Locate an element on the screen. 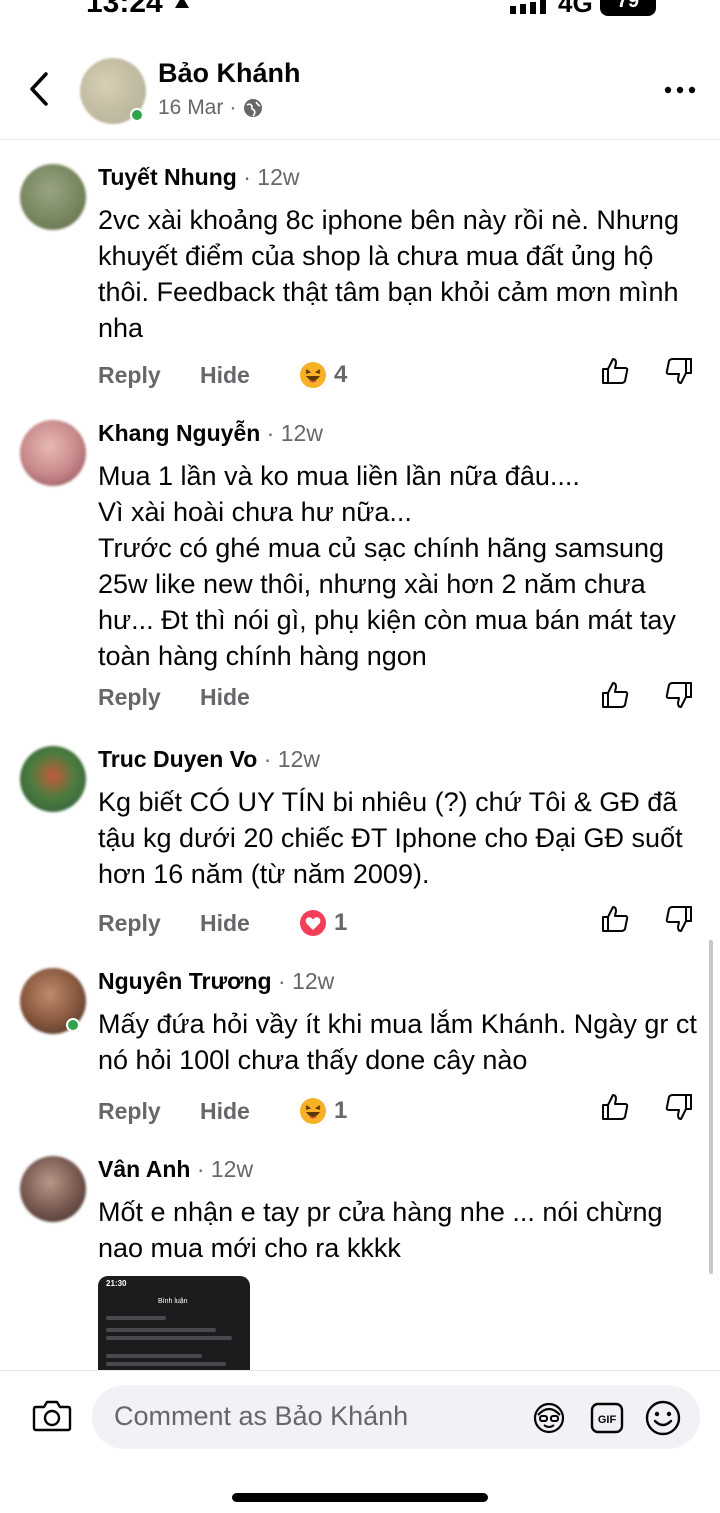 The image size is (720, 1513). status-bar: 13:24 4G 79 is located at coordinates (360, 11).